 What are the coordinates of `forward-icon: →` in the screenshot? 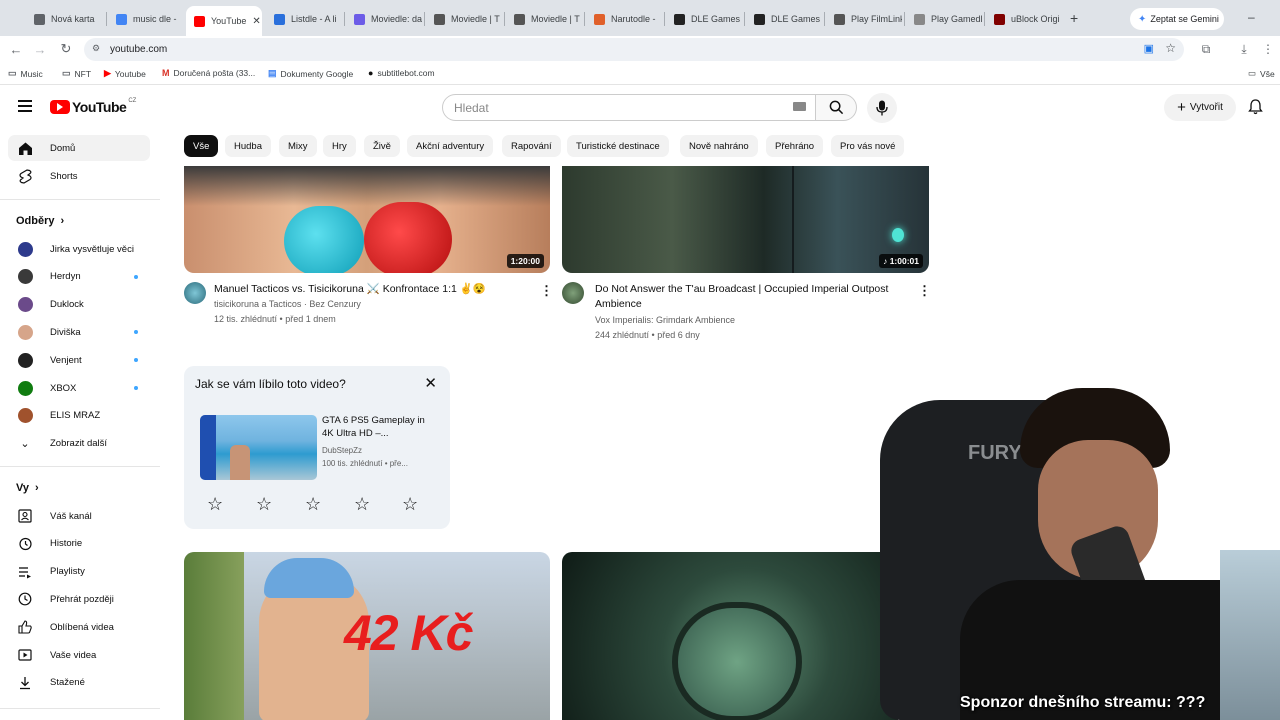 It's located at (40, 49).